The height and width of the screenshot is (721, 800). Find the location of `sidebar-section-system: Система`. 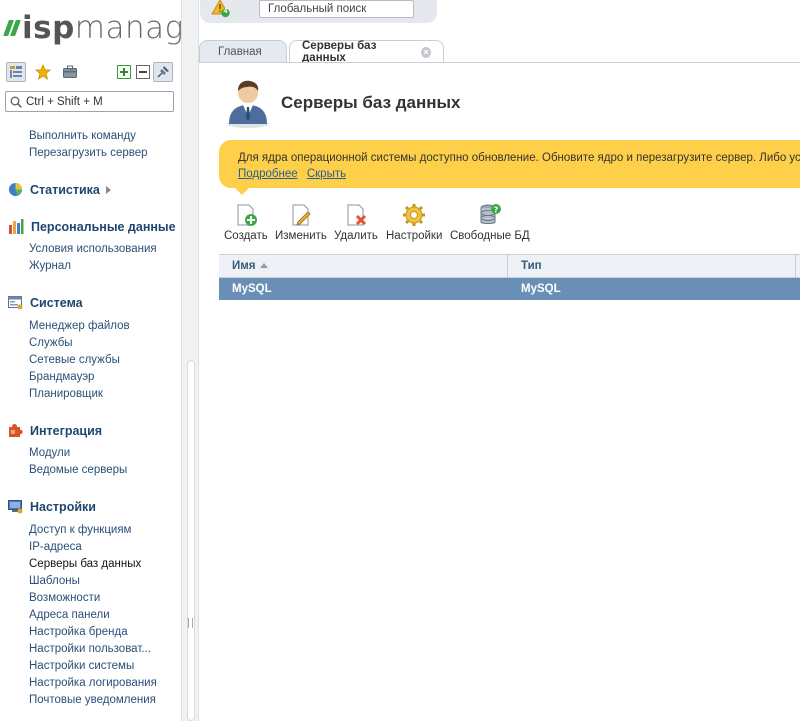

sidebar-section-system: Система is located at coordinates (45, 302).